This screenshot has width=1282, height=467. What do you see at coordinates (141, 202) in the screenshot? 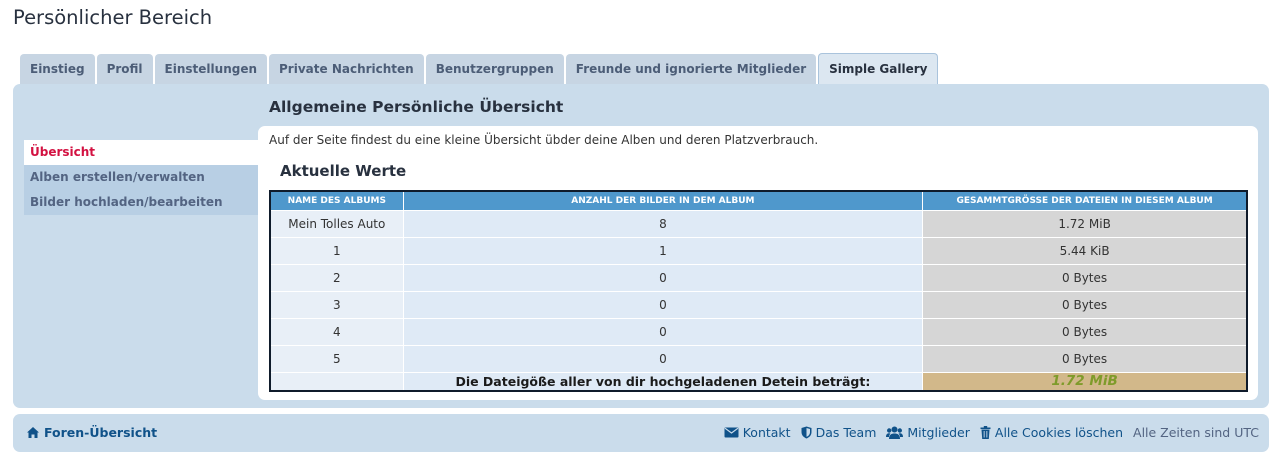
I see `sidebar-item-upload: Bilder hochladen/bearbeiten` at bounding box center [141, 202].